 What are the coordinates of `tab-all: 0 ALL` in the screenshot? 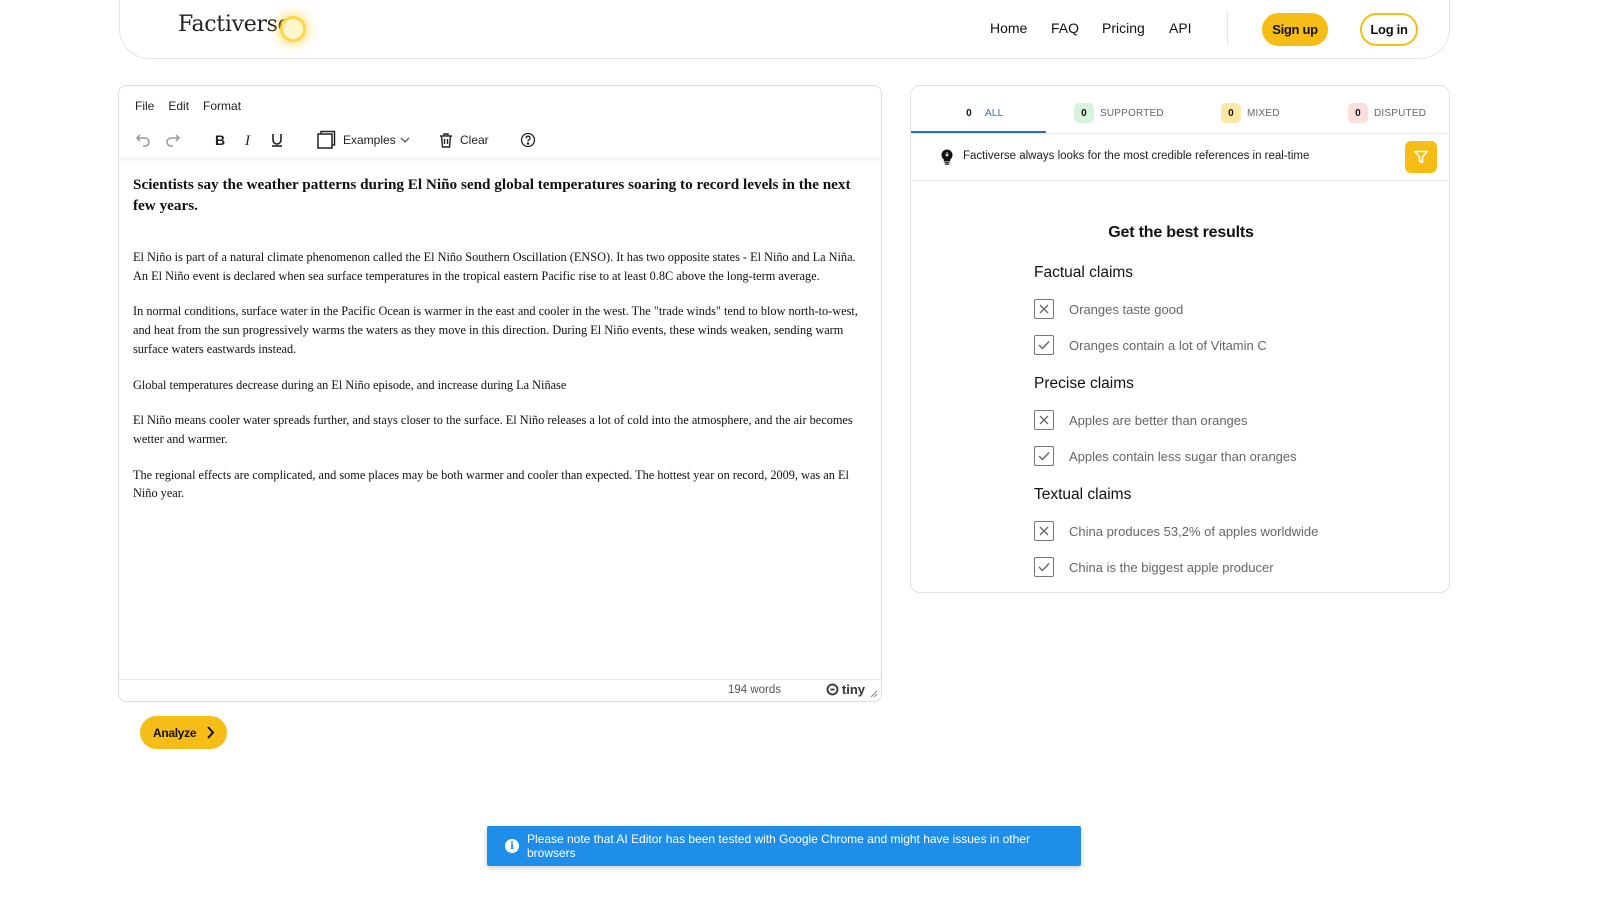 It's located at (981, 113).